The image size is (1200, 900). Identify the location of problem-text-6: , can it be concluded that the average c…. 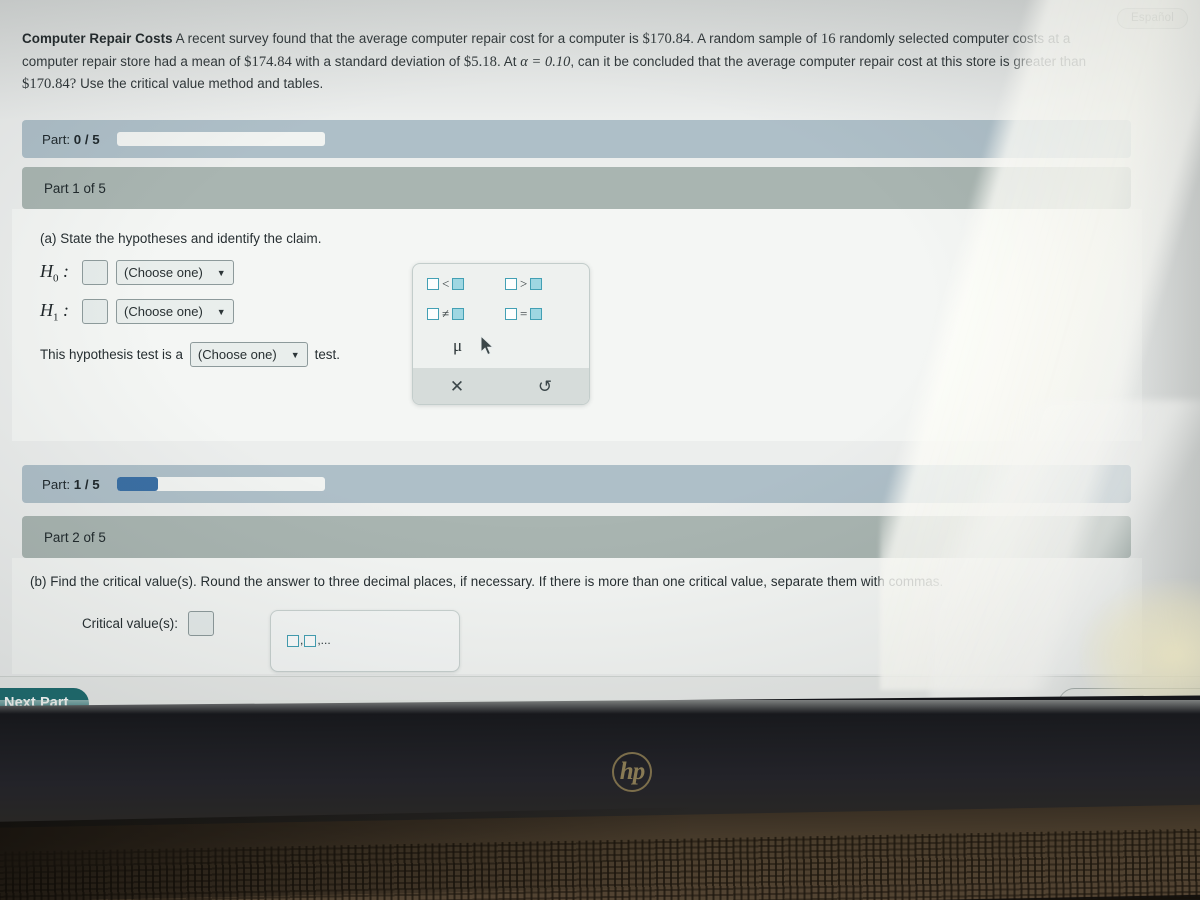
(828, 61).